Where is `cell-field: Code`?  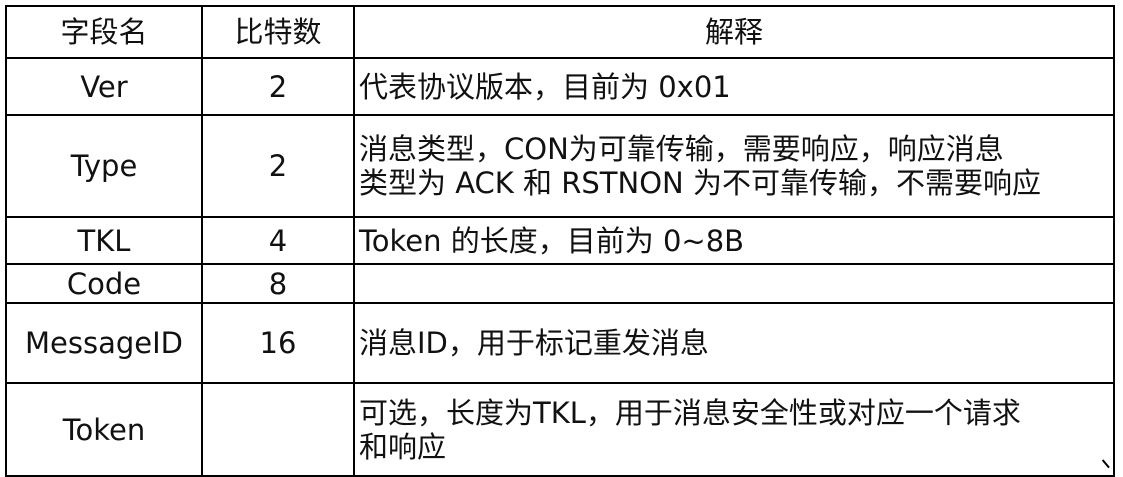
cell-field: Code is located at coordinates (104, 283).